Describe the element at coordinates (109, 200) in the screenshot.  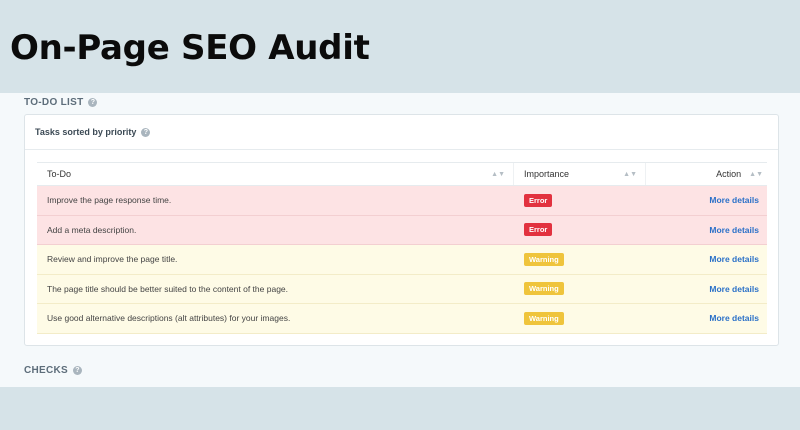
I see `task-text: Improve the page response time.` at that location.